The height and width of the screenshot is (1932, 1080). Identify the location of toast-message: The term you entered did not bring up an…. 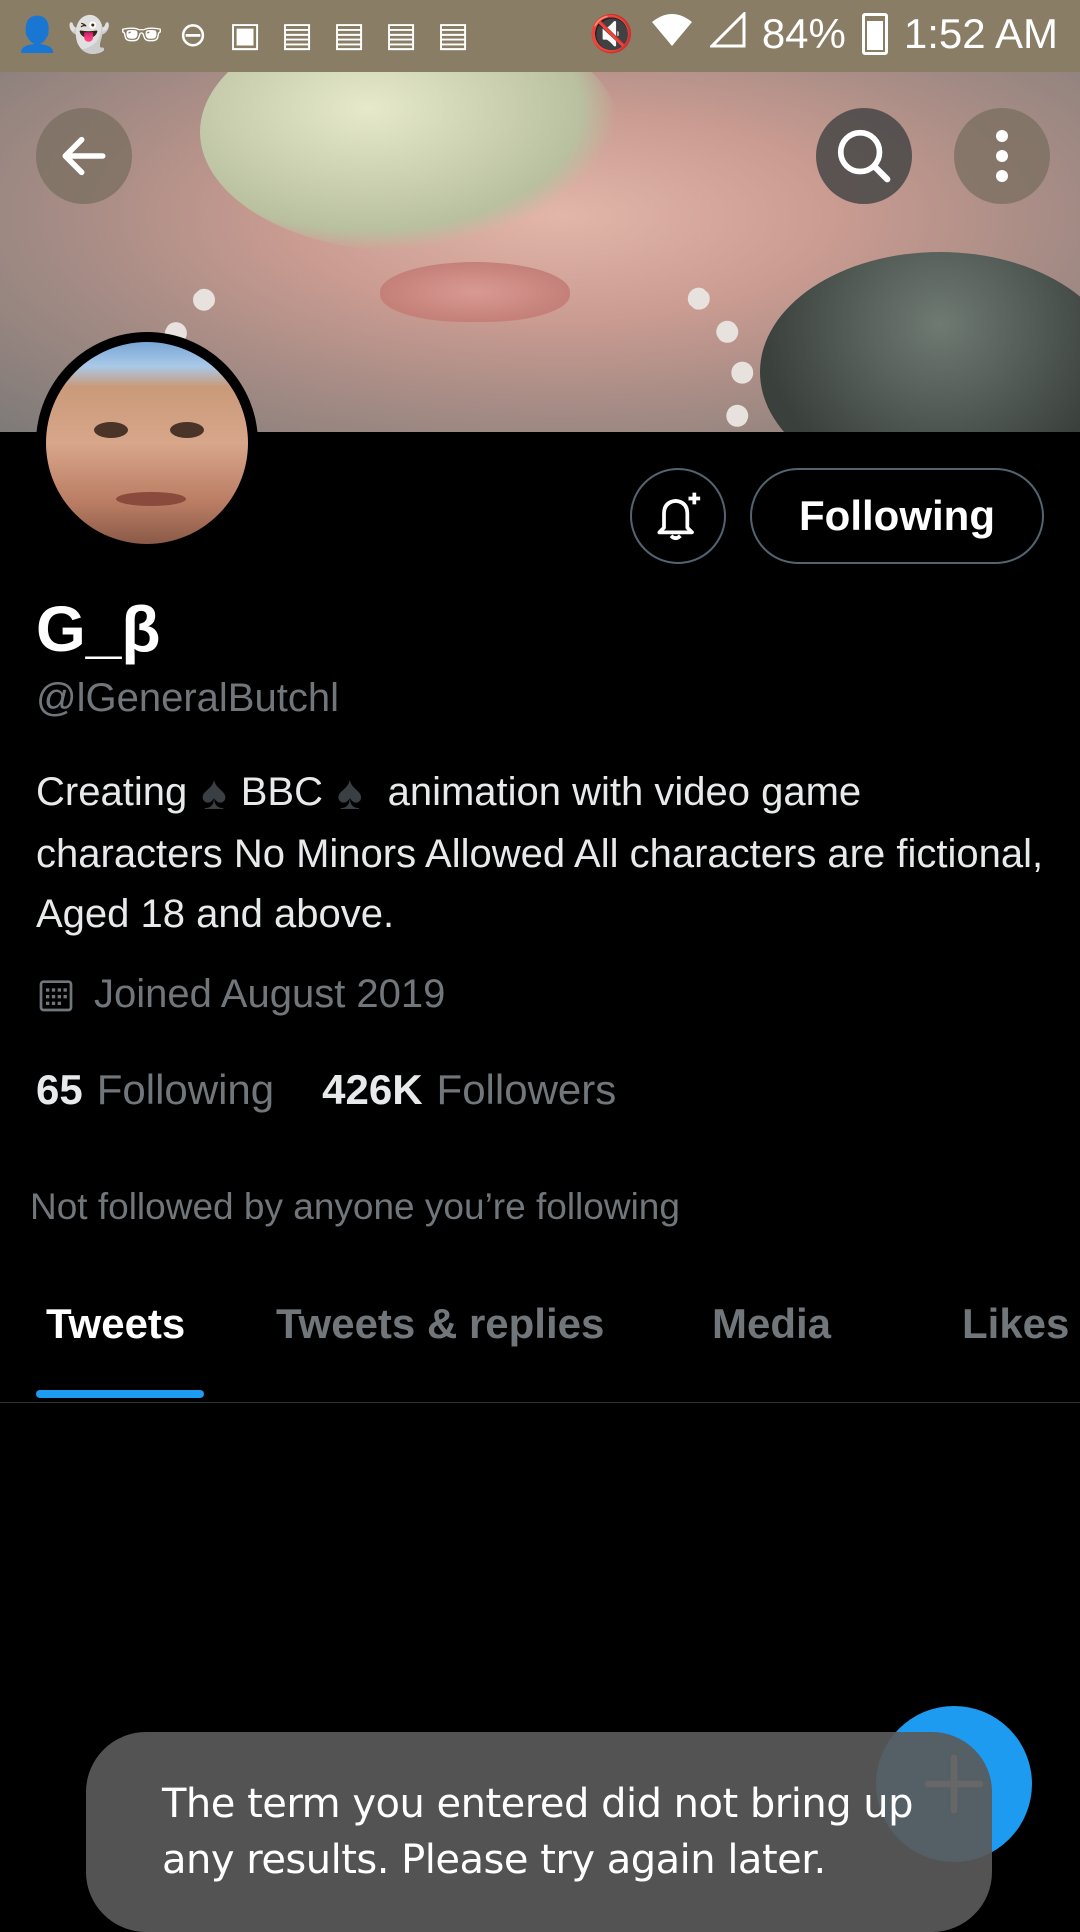
(539, 1832).